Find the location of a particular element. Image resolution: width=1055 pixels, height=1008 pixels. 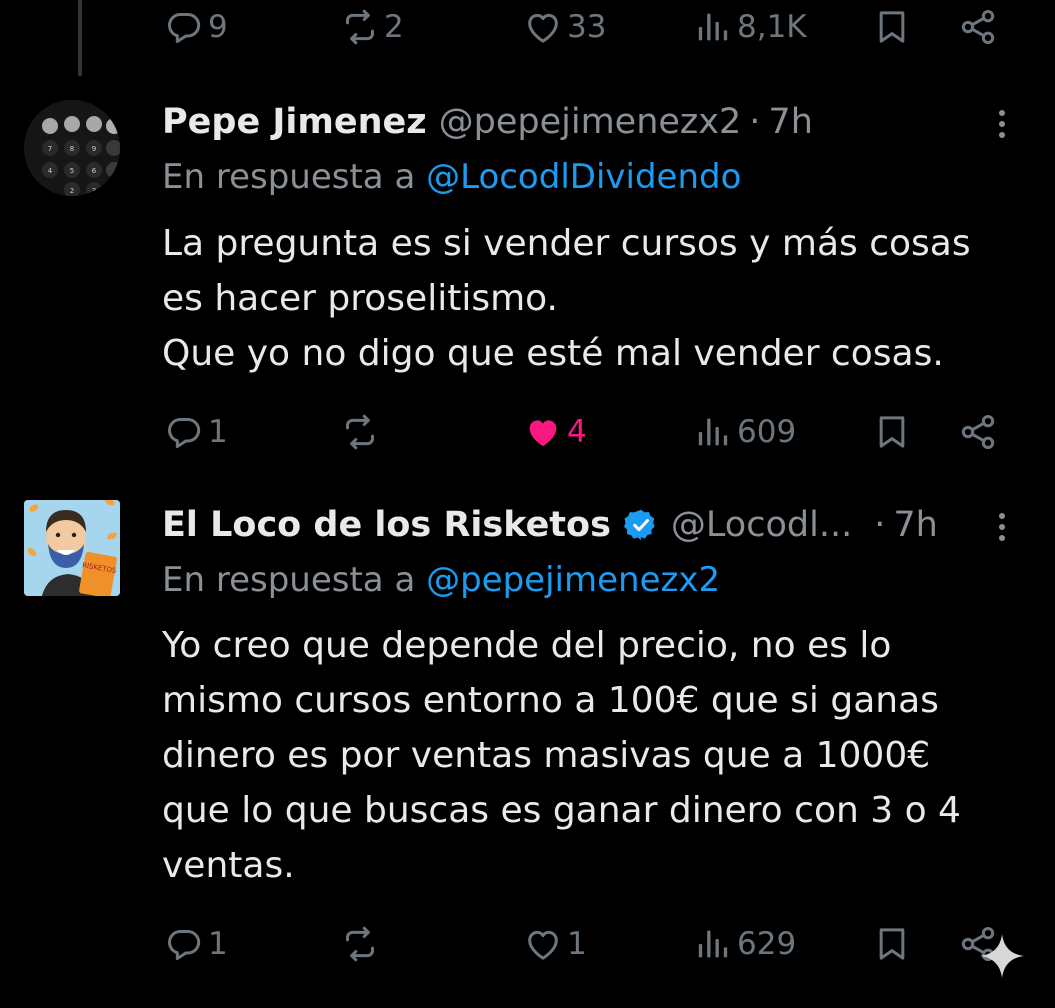

like-button: 4 is located at coordinates (555, 432).